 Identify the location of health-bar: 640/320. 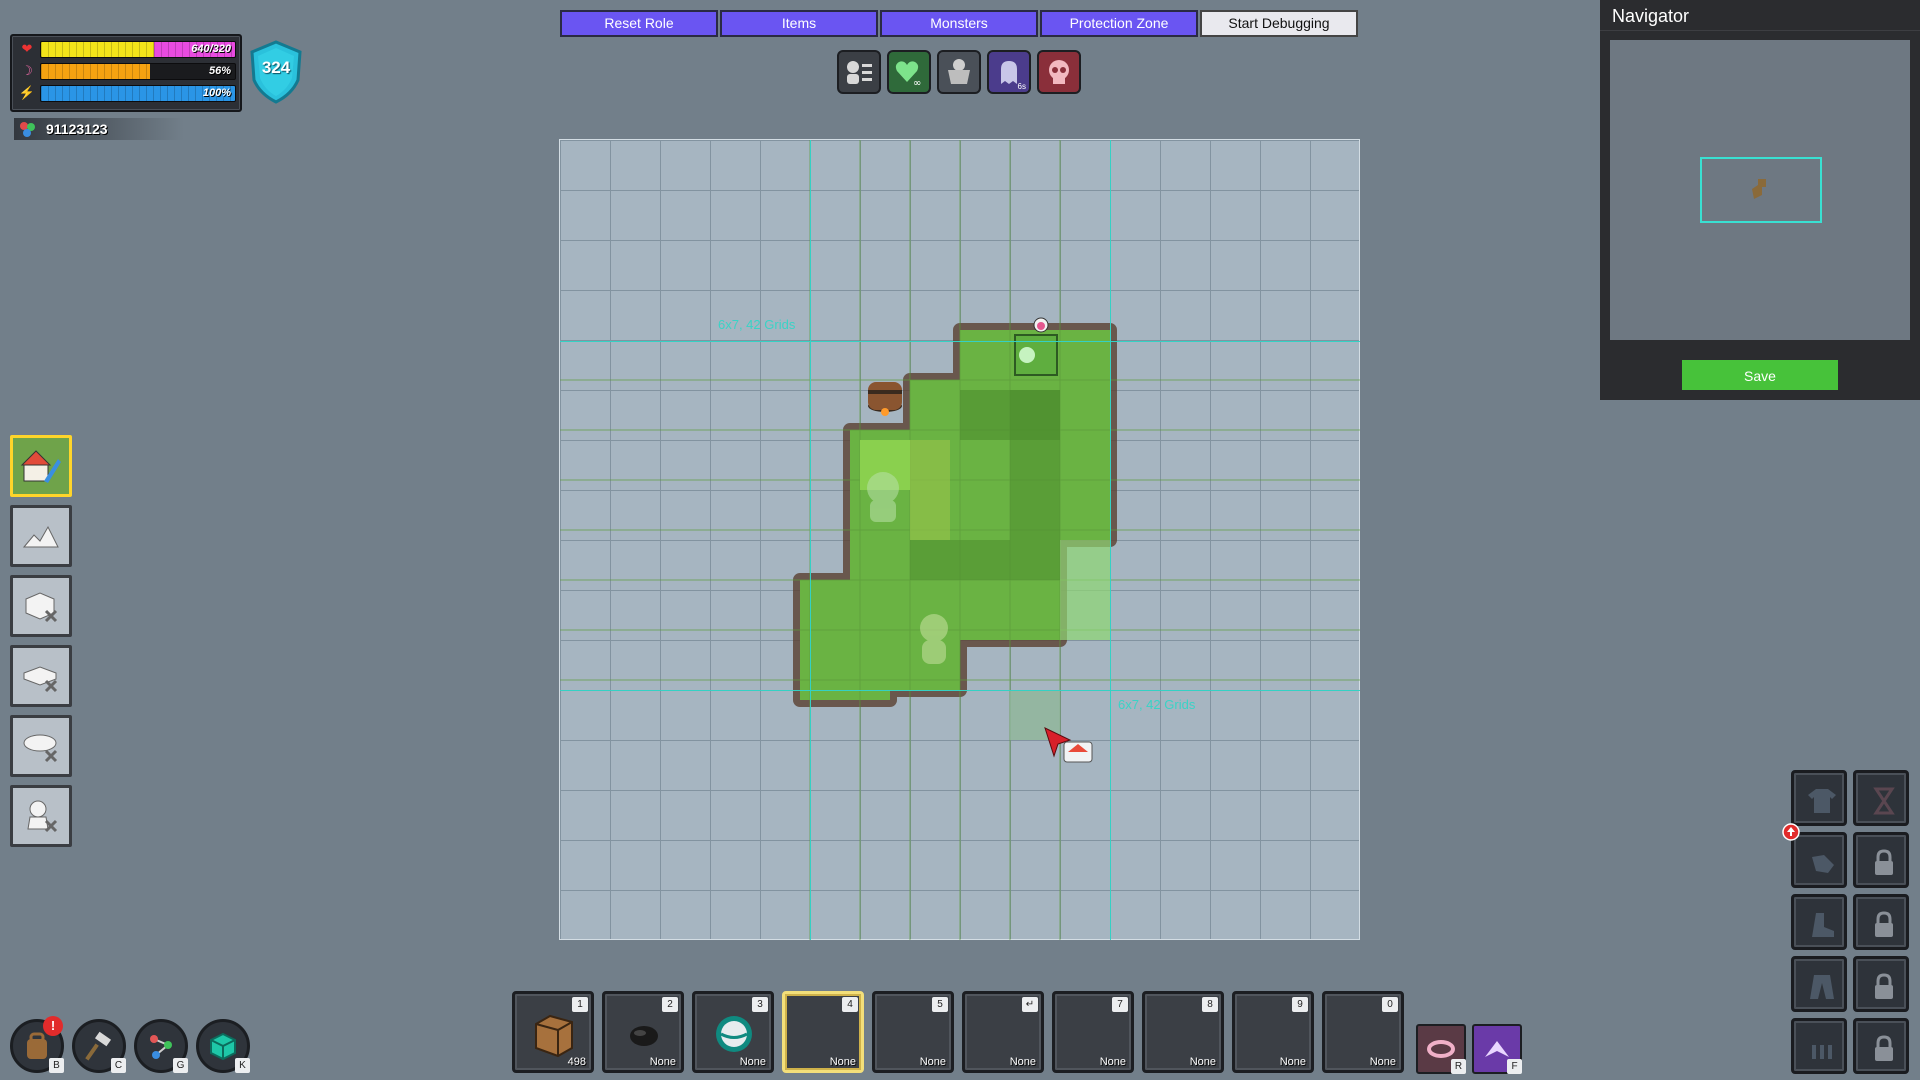
(138, 49).